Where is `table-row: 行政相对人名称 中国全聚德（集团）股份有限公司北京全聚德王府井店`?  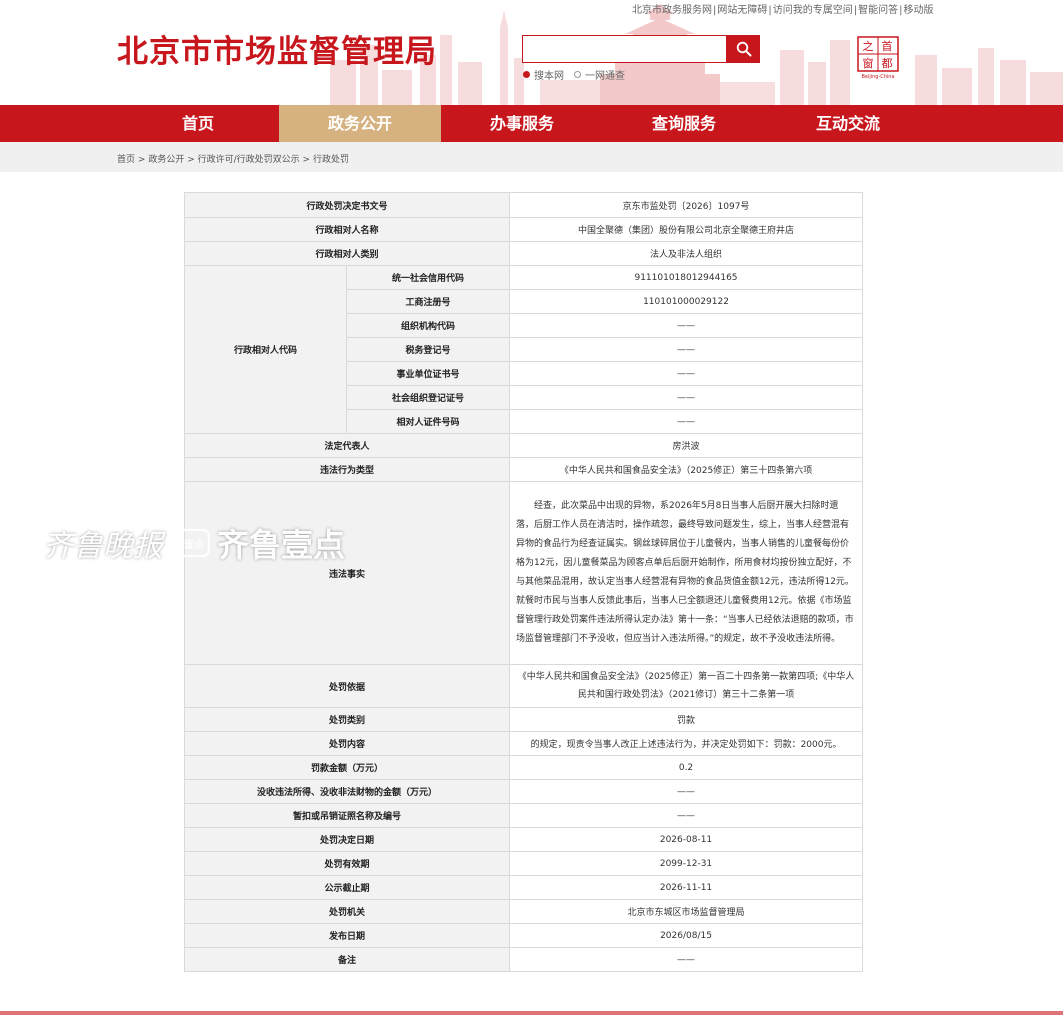 table-row: 行政相对人名称 中国全聚德（集团）股份有限公司北京全聚德王府井店 is located at coordinates (523, 229).